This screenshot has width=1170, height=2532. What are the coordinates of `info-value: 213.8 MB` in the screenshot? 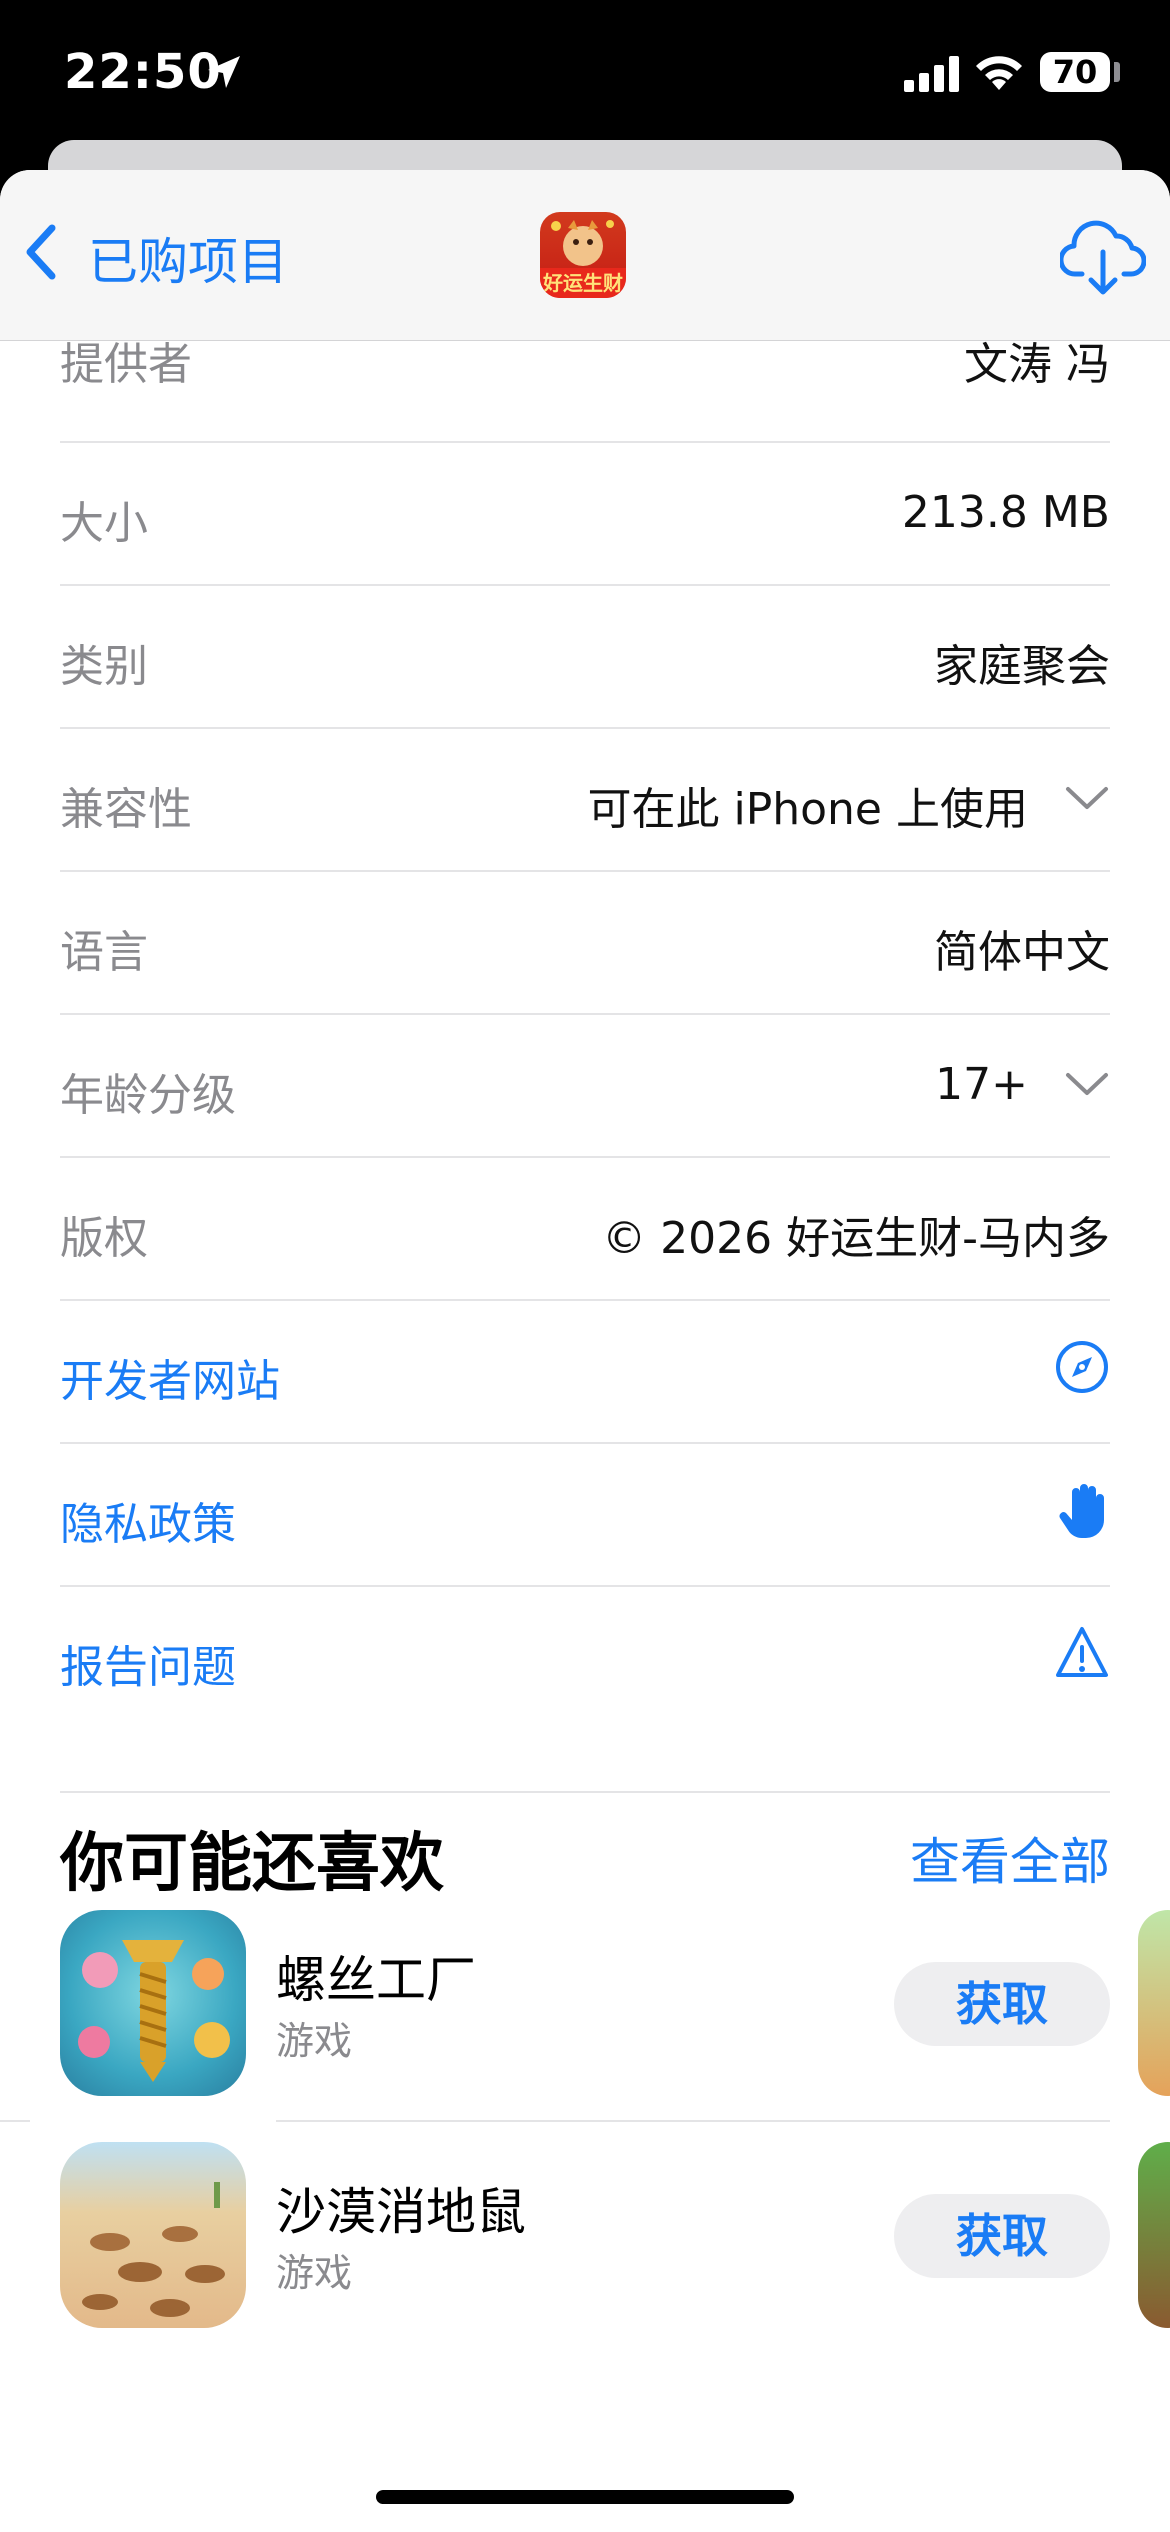 It's located at (1005, 512).